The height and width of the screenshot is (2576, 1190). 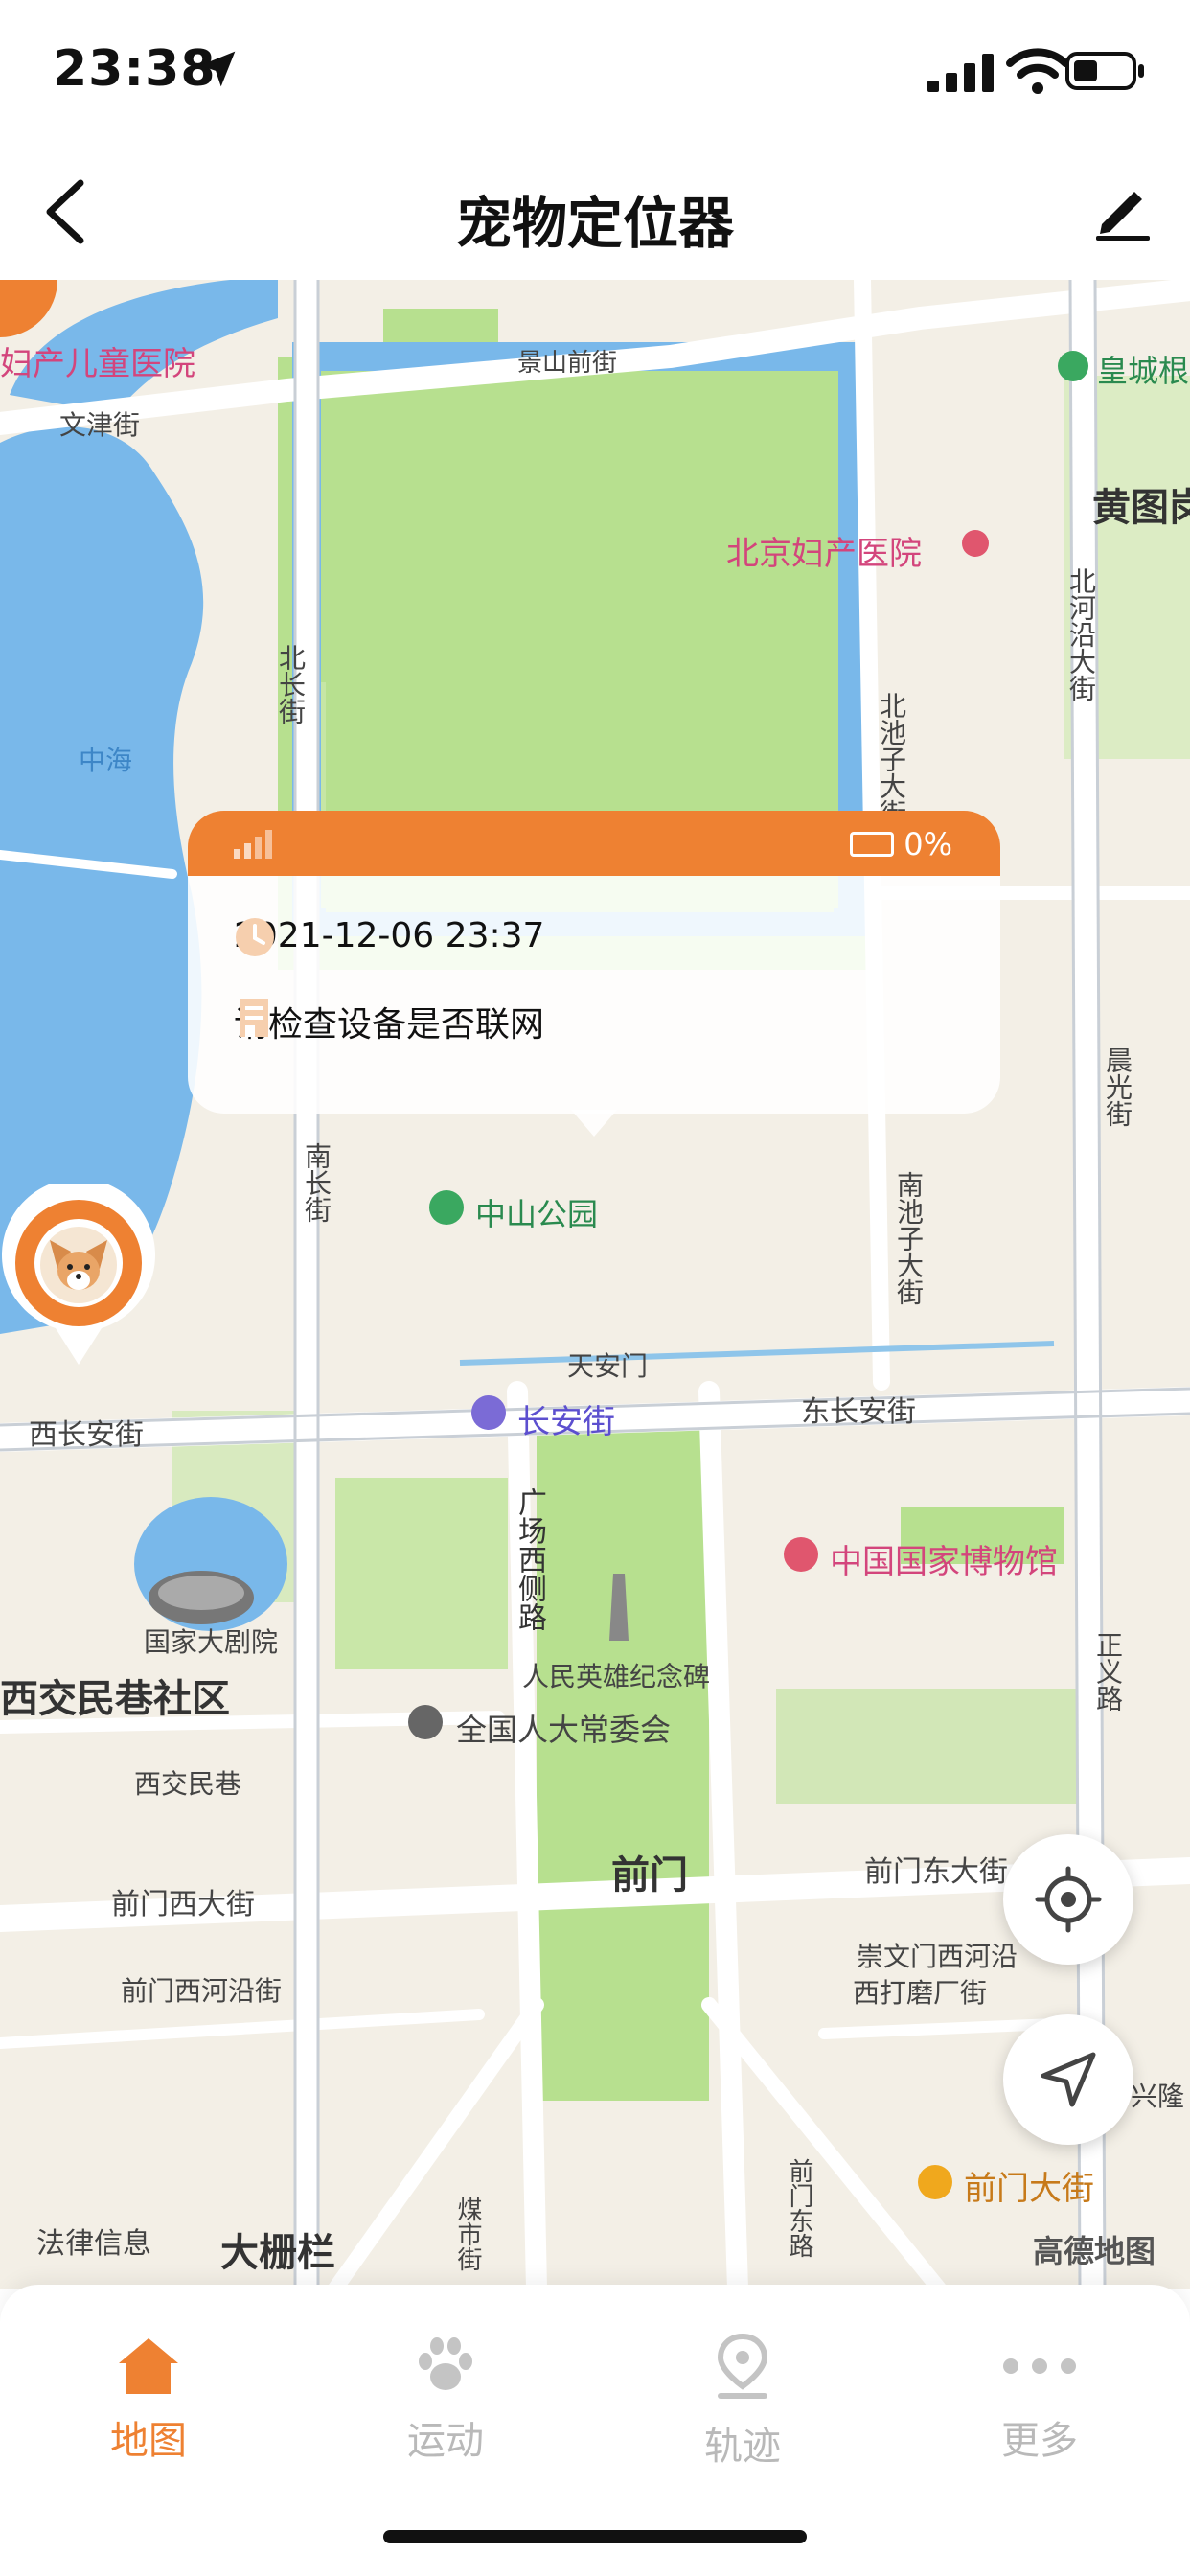 I want to click on map-label: 广场西侧路, so click(x=529, y=1559).